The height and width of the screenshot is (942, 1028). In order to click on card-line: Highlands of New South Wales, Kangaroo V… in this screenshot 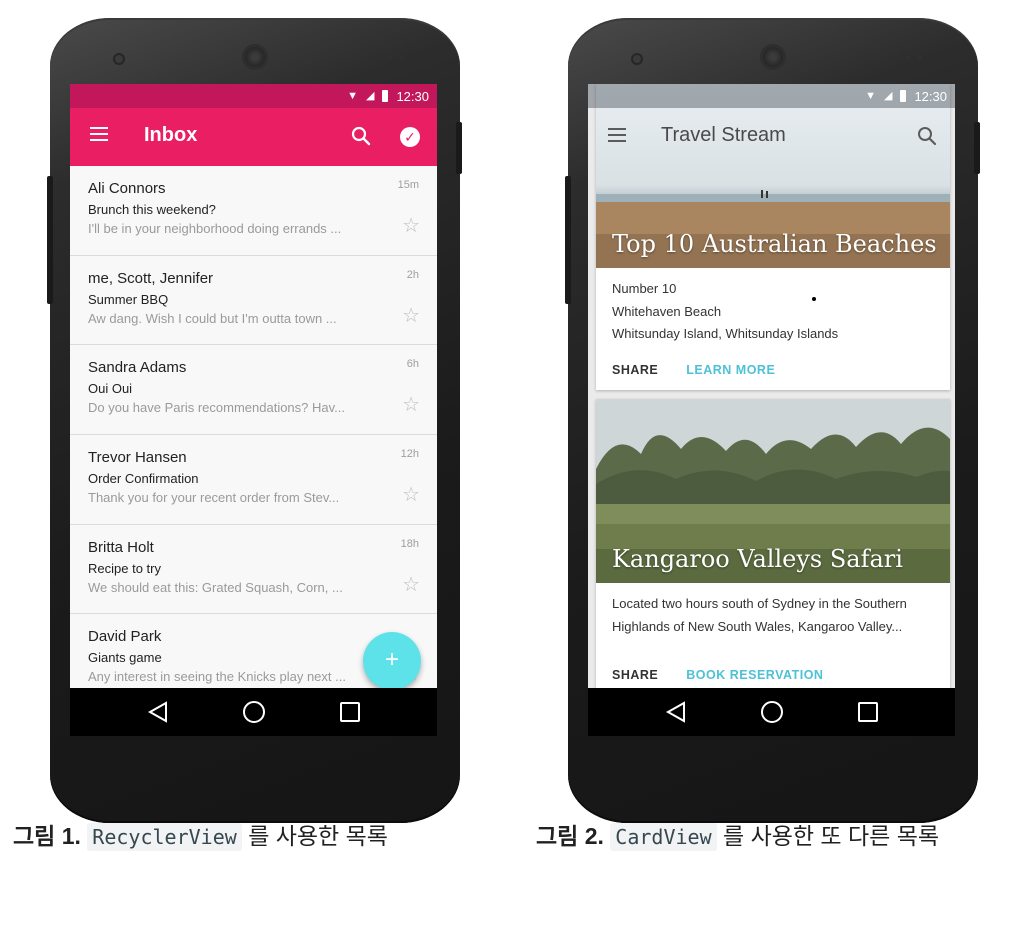, I will do `click(757, 626)`.